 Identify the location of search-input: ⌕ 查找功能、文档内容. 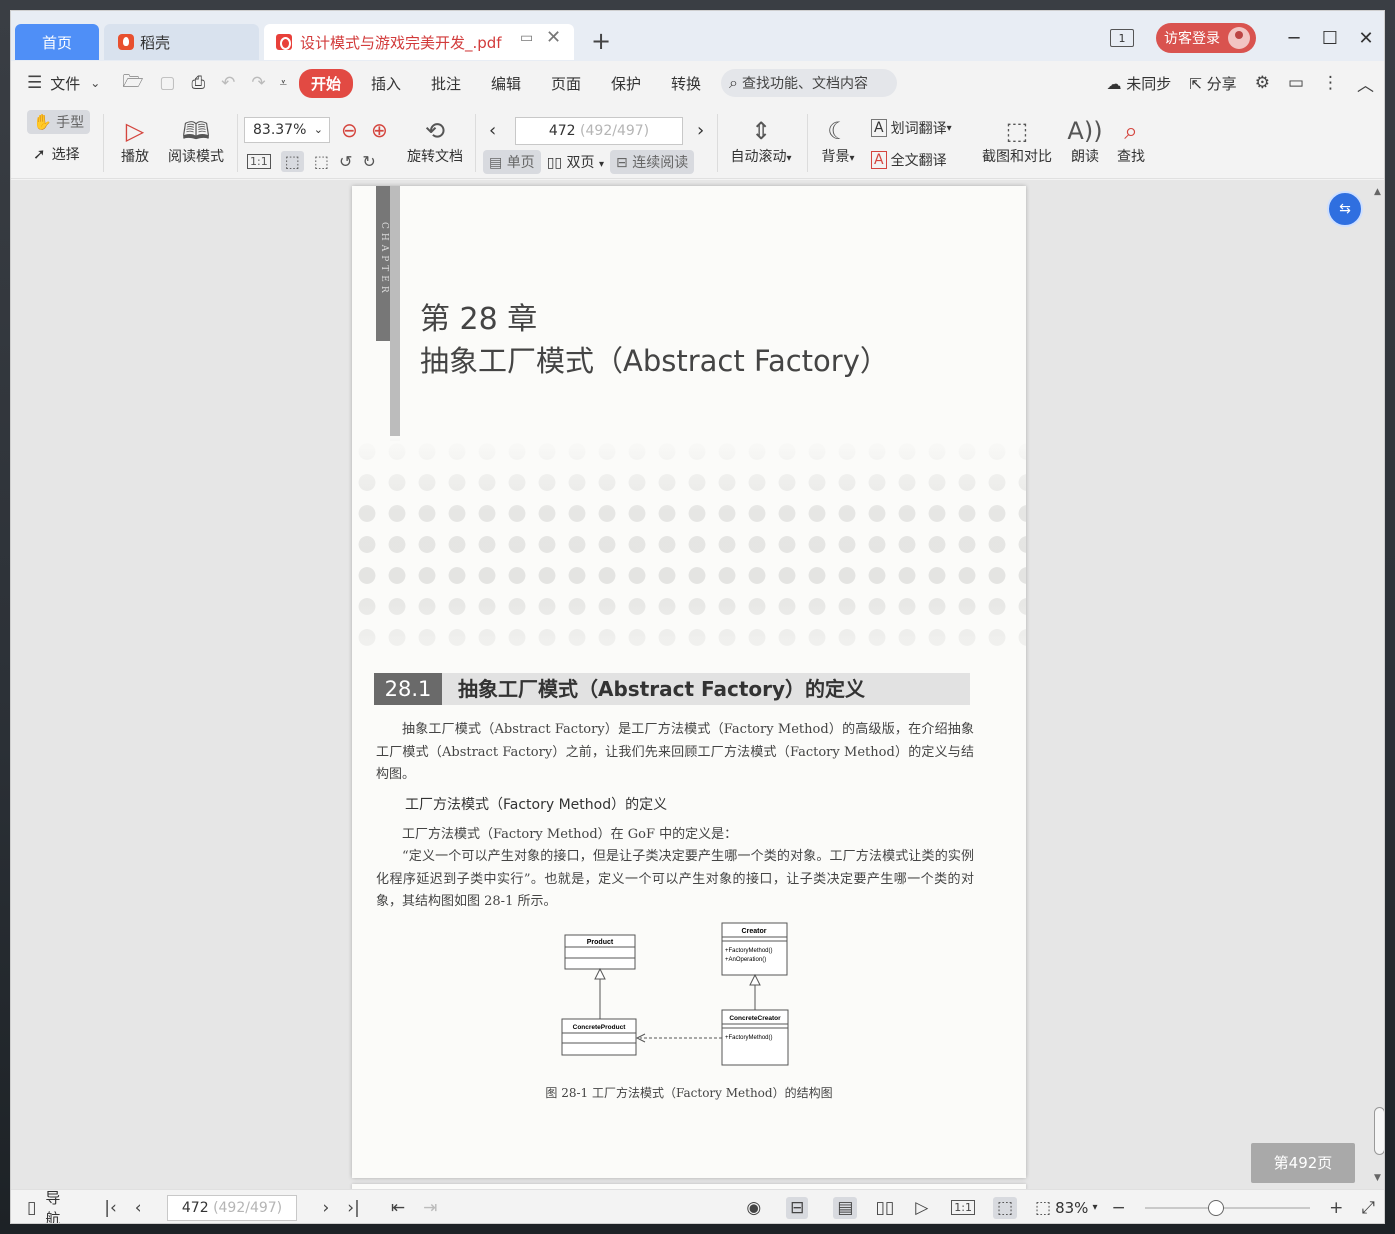
(809, 83).